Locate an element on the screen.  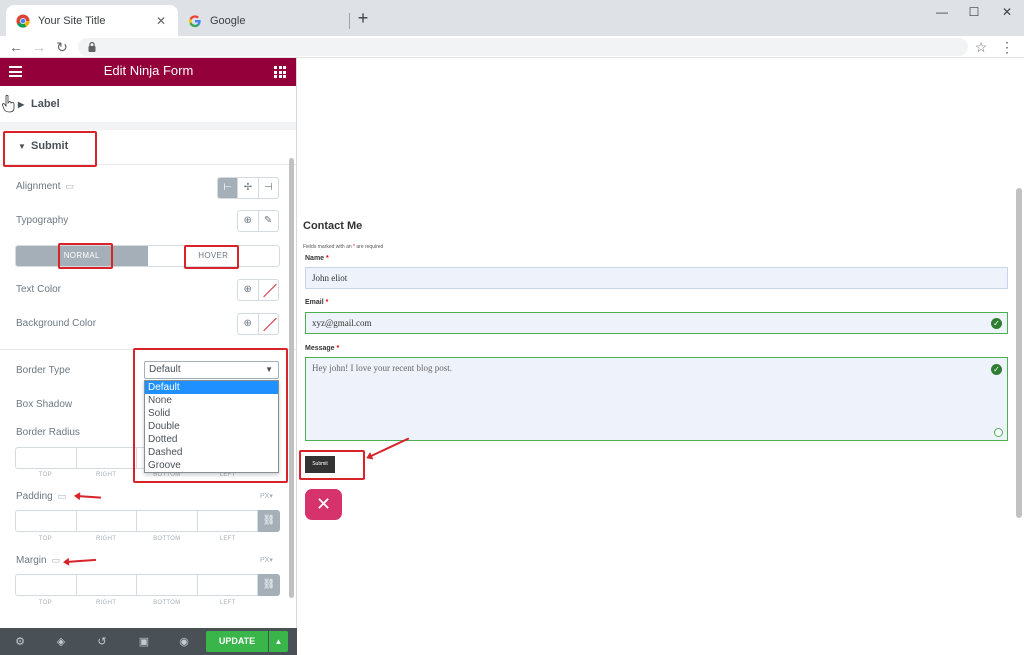
close-icon: ✕ is located at coordinates (323, 504).